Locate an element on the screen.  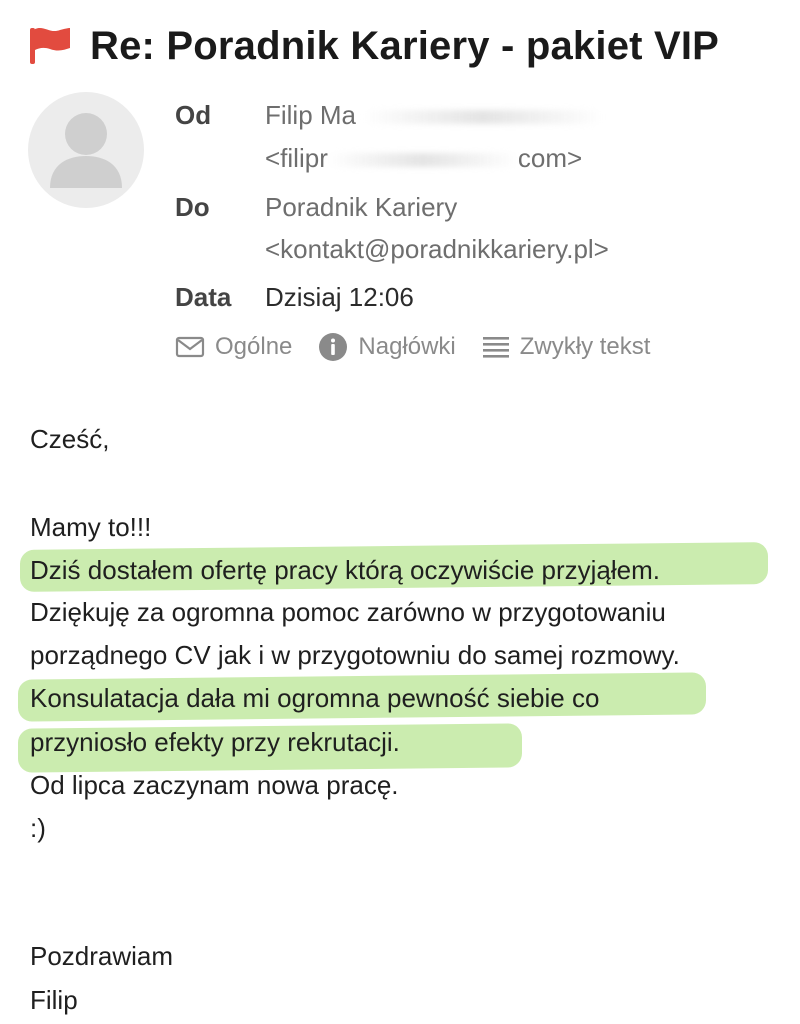
flag-icon is located at coordinates (50, 46).